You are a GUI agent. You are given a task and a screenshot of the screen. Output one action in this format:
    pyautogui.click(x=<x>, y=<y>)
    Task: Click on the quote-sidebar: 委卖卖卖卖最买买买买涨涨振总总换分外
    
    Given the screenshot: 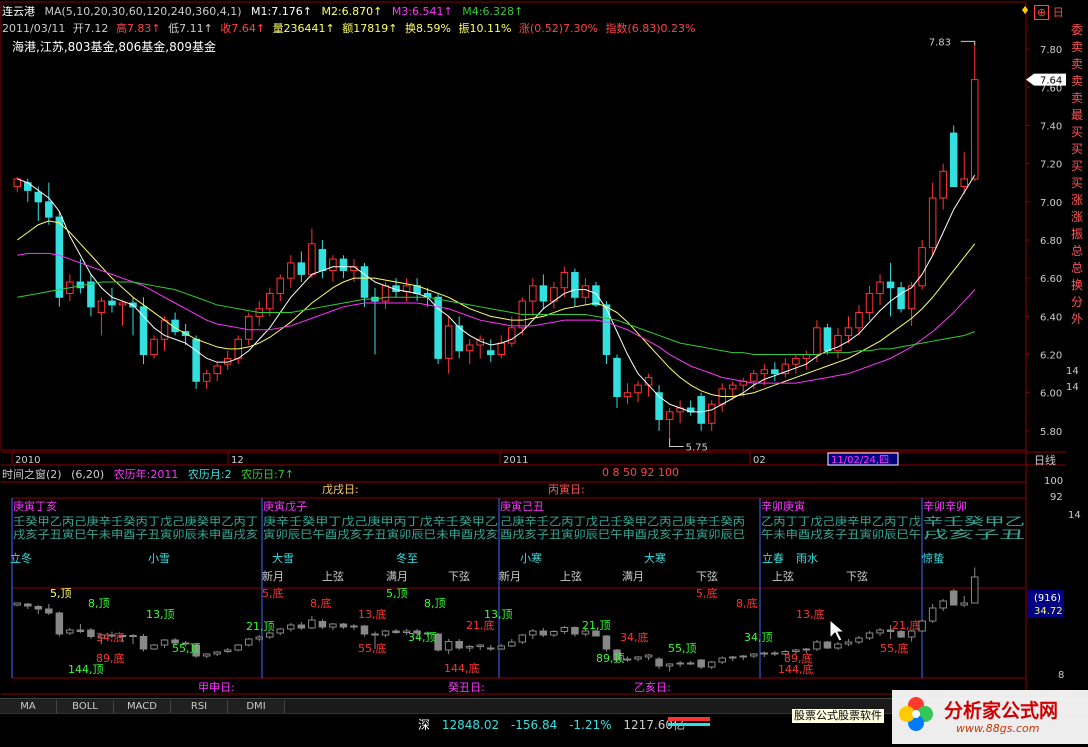 What is the action you would take?
    pyautogui.click(x=1077, y=175)
    